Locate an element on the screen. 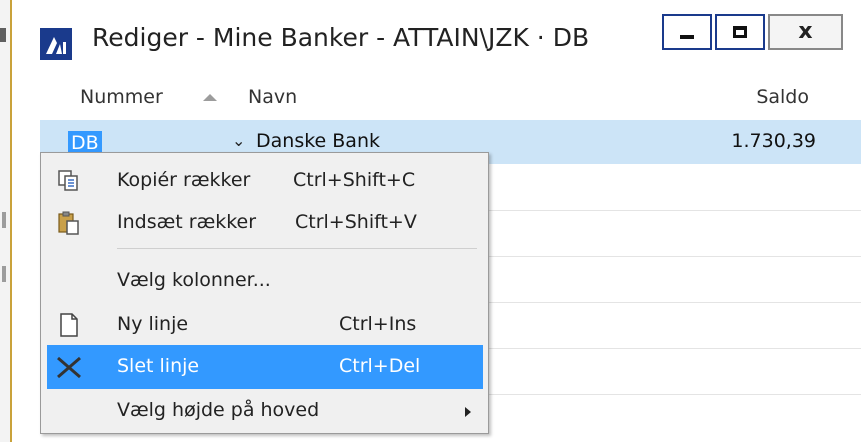  menu-item-delete-line: Slet linje Ctrl+Del is located at coordinates (265, 367).